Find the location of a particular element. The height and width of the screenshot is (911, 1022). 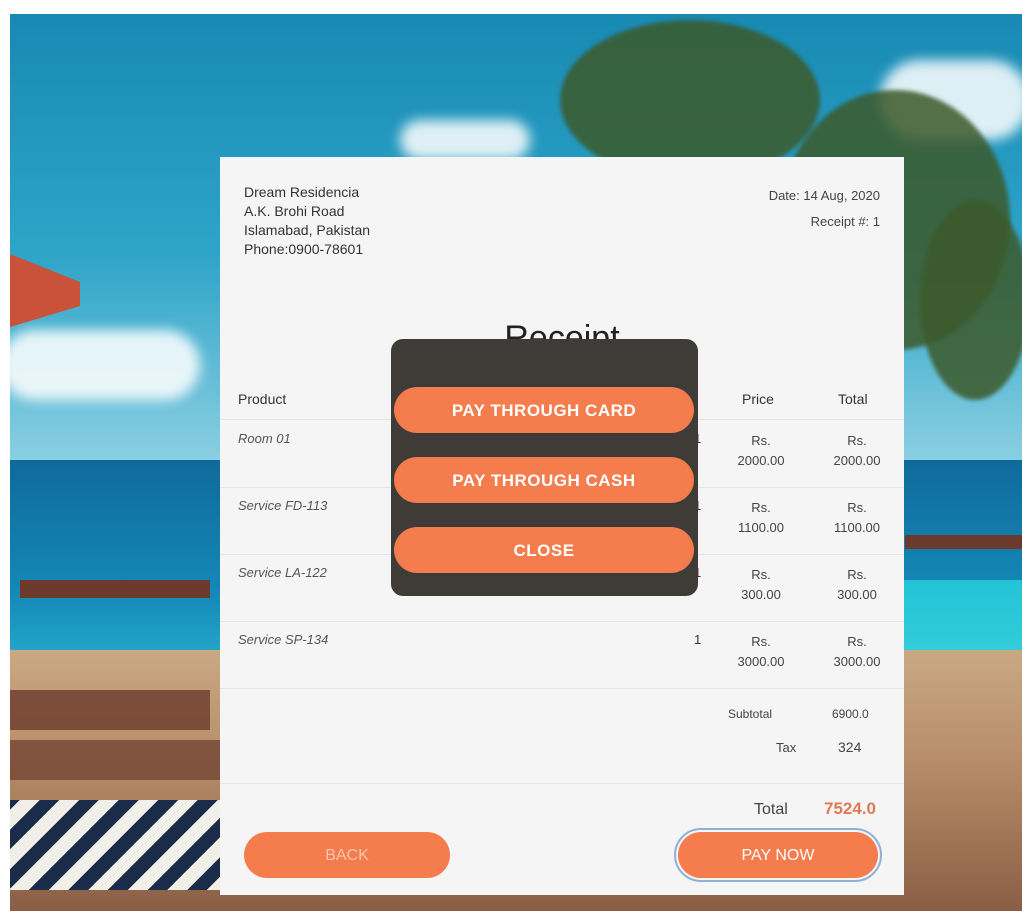

row-price: Rs. 1100.00 is located at coordinates (761, 518).